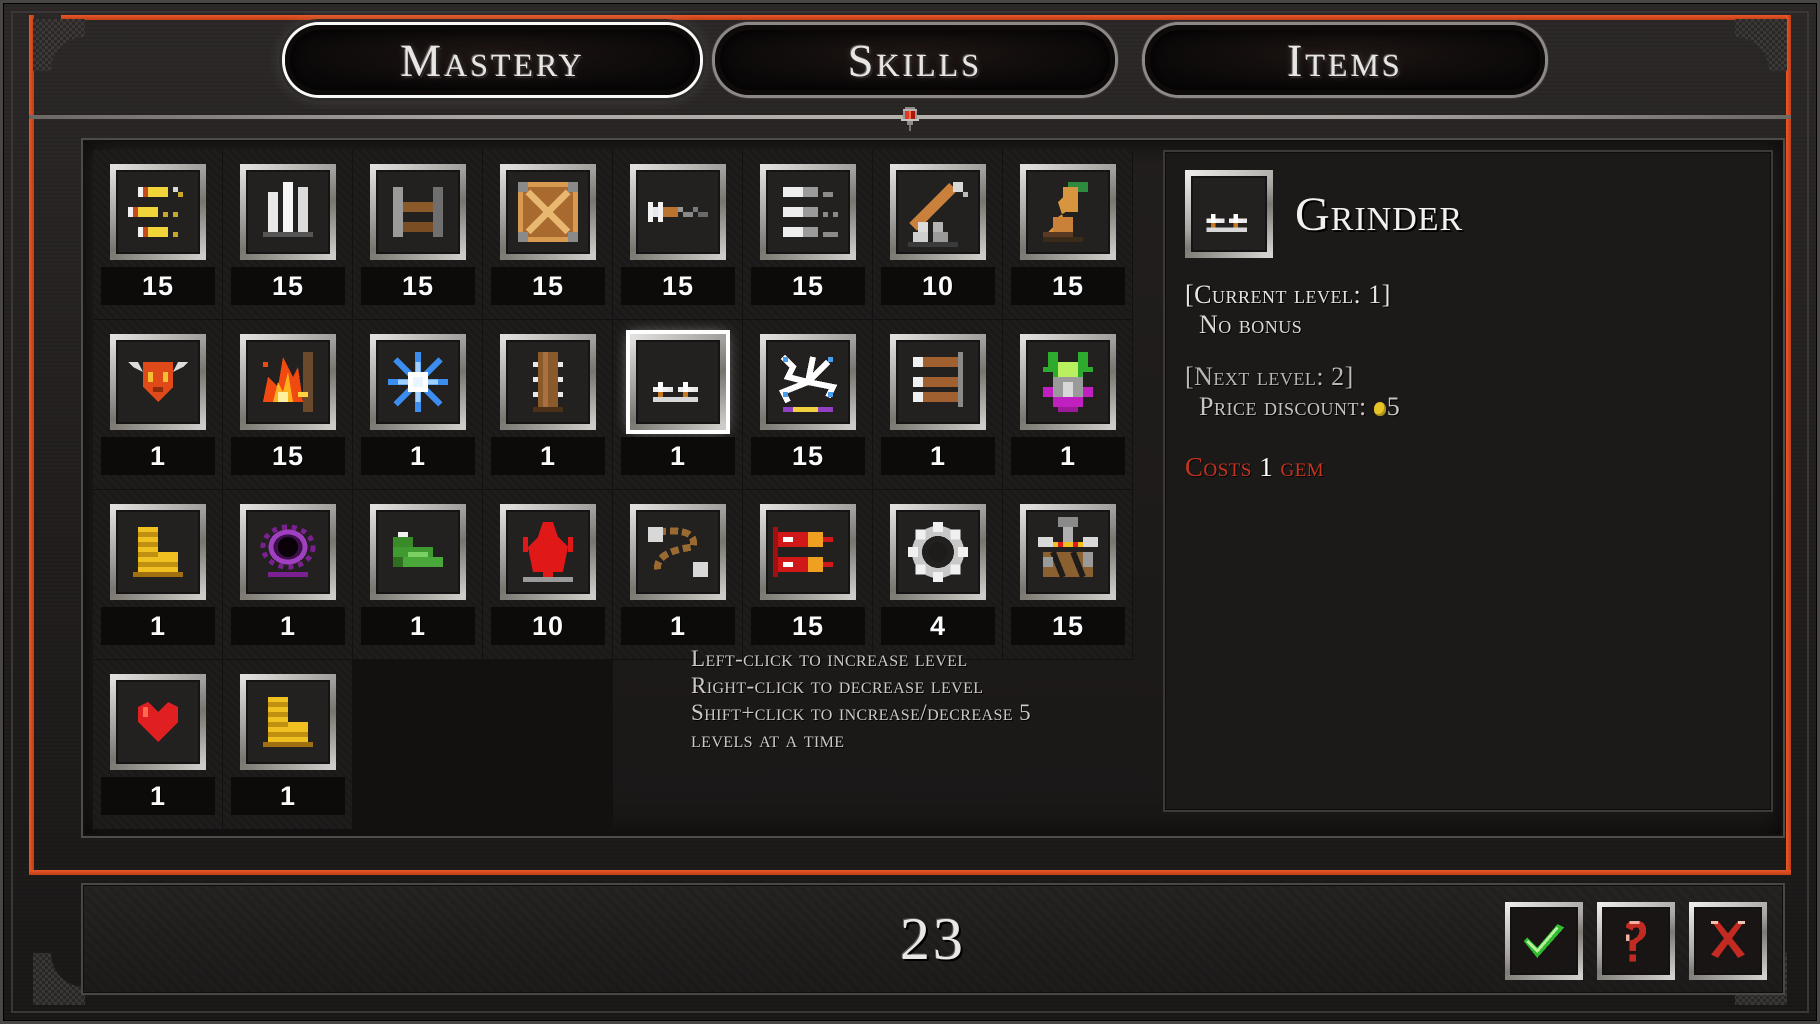 This screenshot has height=1024, width=1820. I want to click on slot-crate, so click(548, 212).